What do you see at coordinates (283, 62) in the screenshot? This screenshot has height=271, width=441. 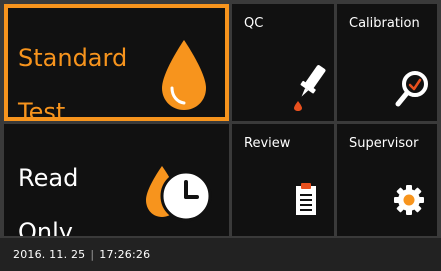 I see `tile-qc: QC` at bounding box center [283, 62].